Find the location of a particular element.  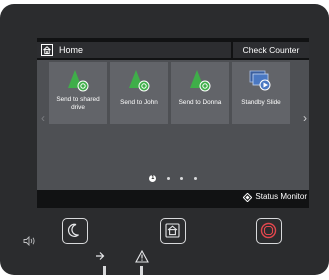

page-dot-current: 1 is located at coordinates (153, 179).